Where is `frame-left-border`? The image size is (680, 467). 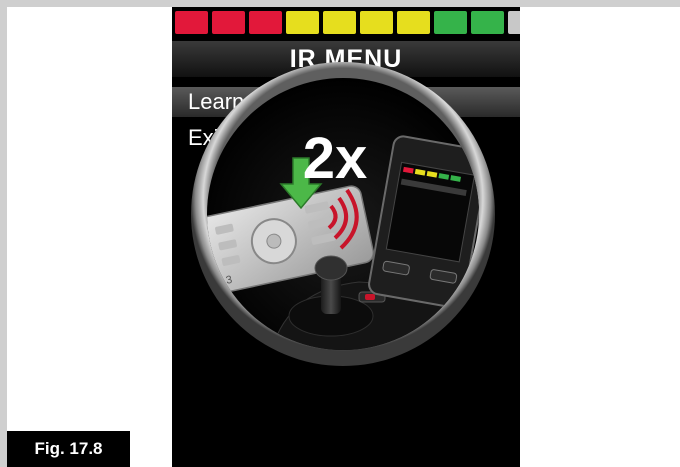
frame-left-border is located at coordinates (3, 233).